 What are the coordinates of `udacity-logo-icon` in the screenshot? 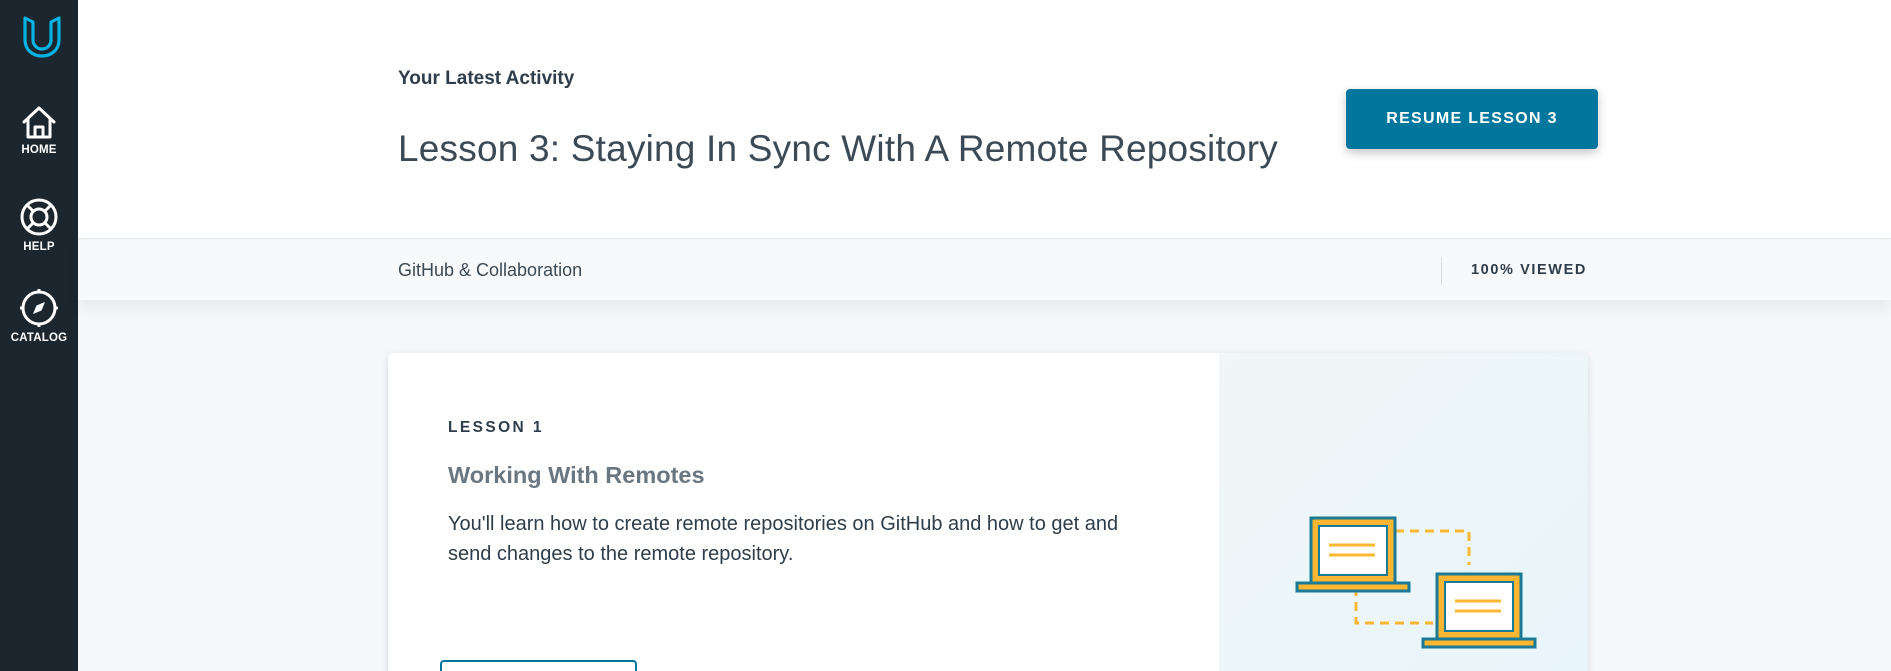 It's located at (42, 37).